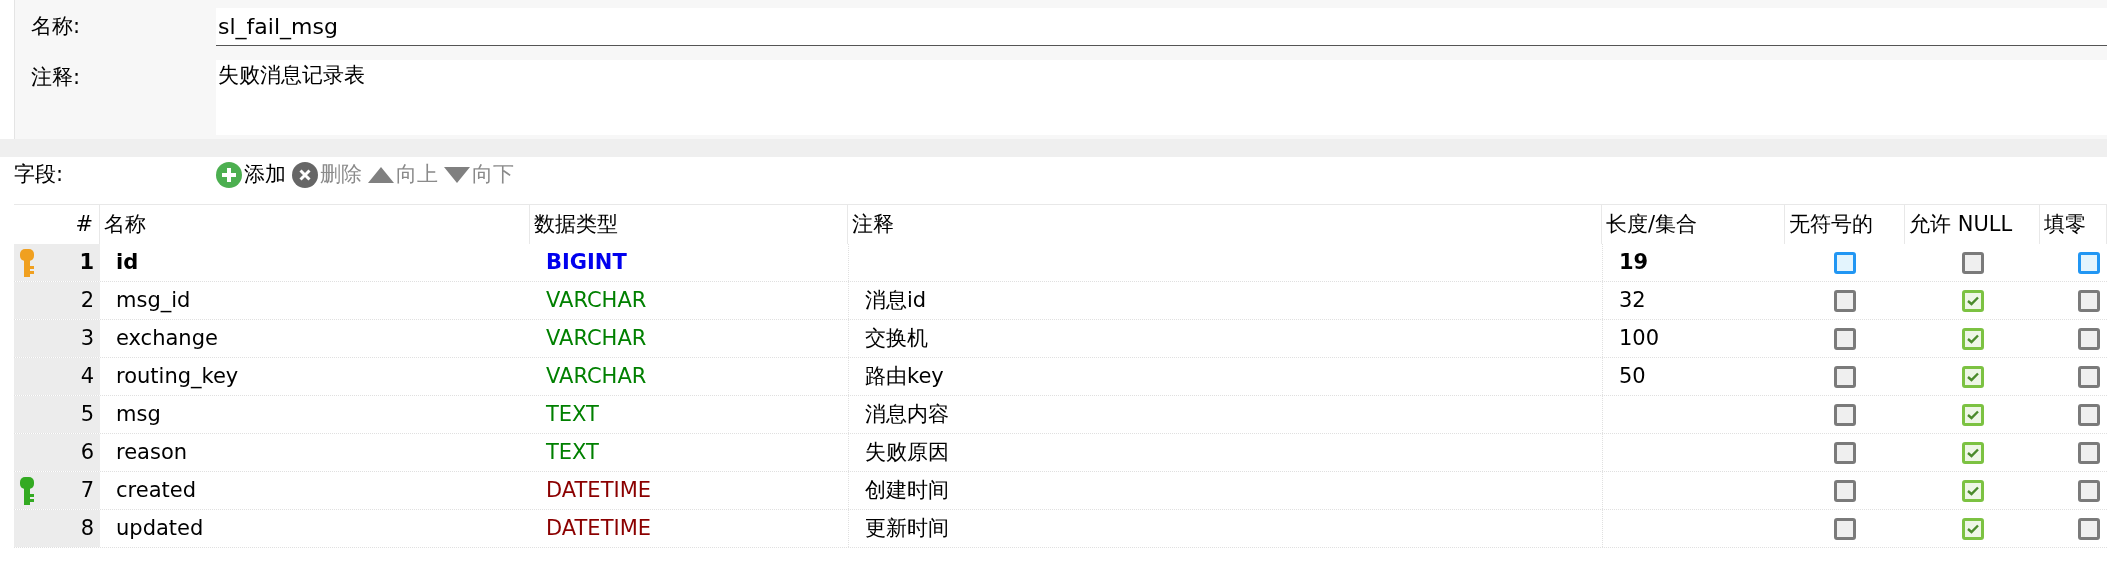 The image size is (2107, 579). I want to click on table-cell-text: exchange, so click(167, 338).